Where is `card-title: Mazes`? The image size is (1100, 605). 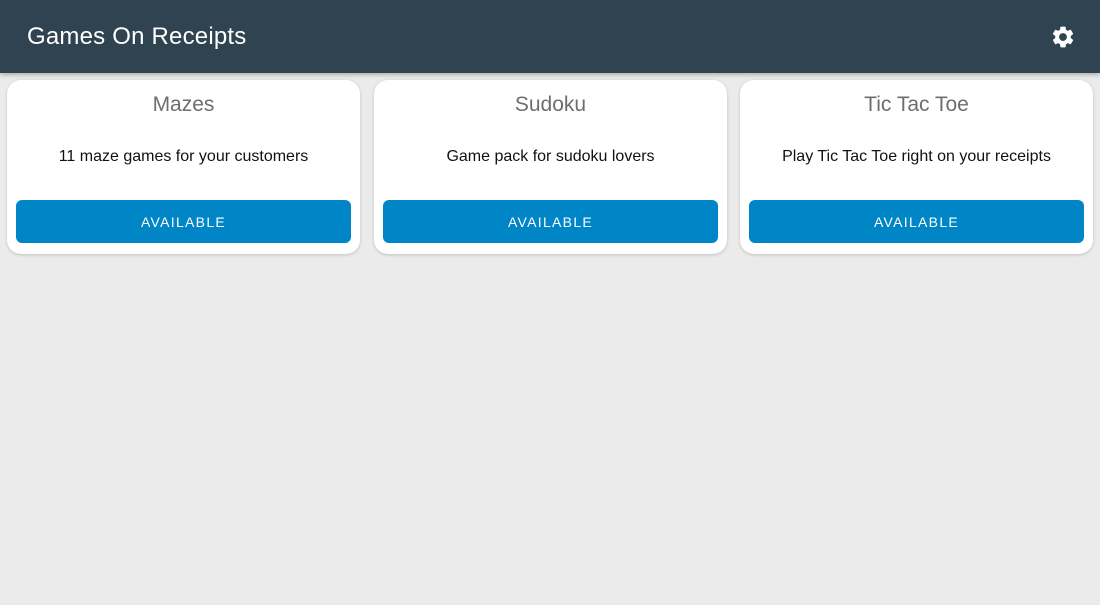 card-title: Mazes is located at coordinates (183, 104).